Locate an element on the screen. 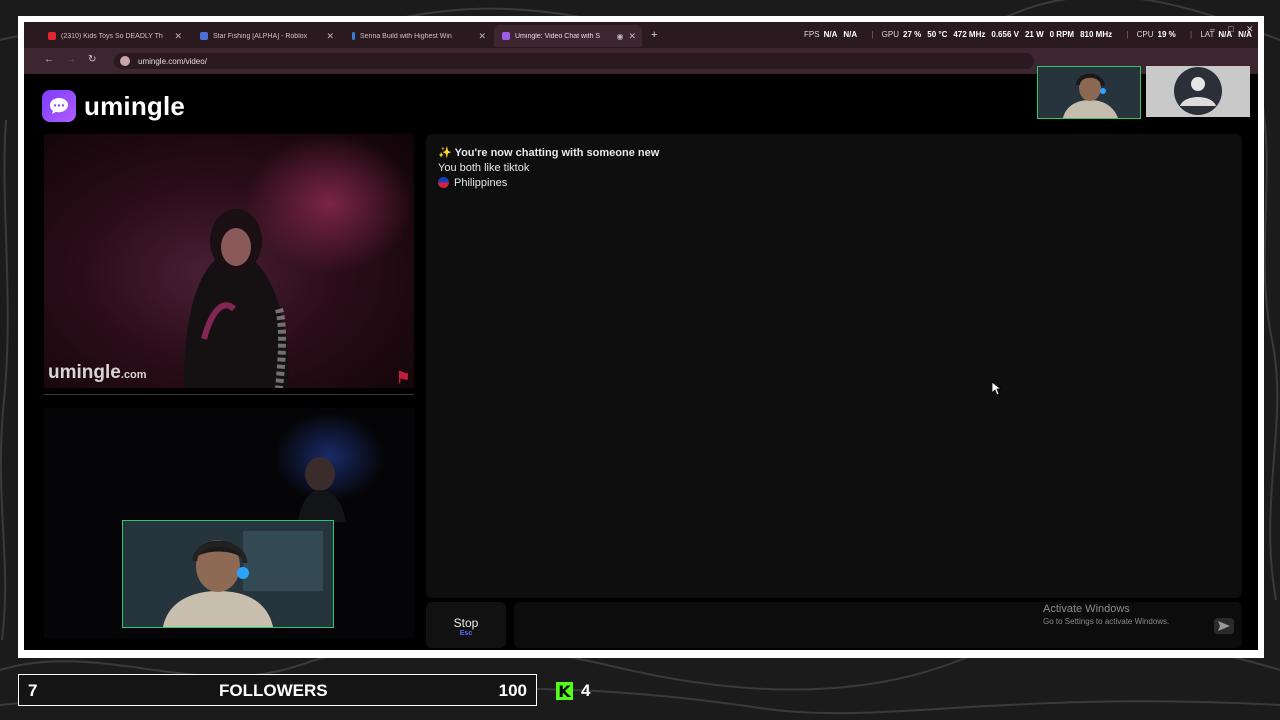 The height and width of the screenshot is (720, 1280). maximize-button: □ is located at coordinates (1230, 29).